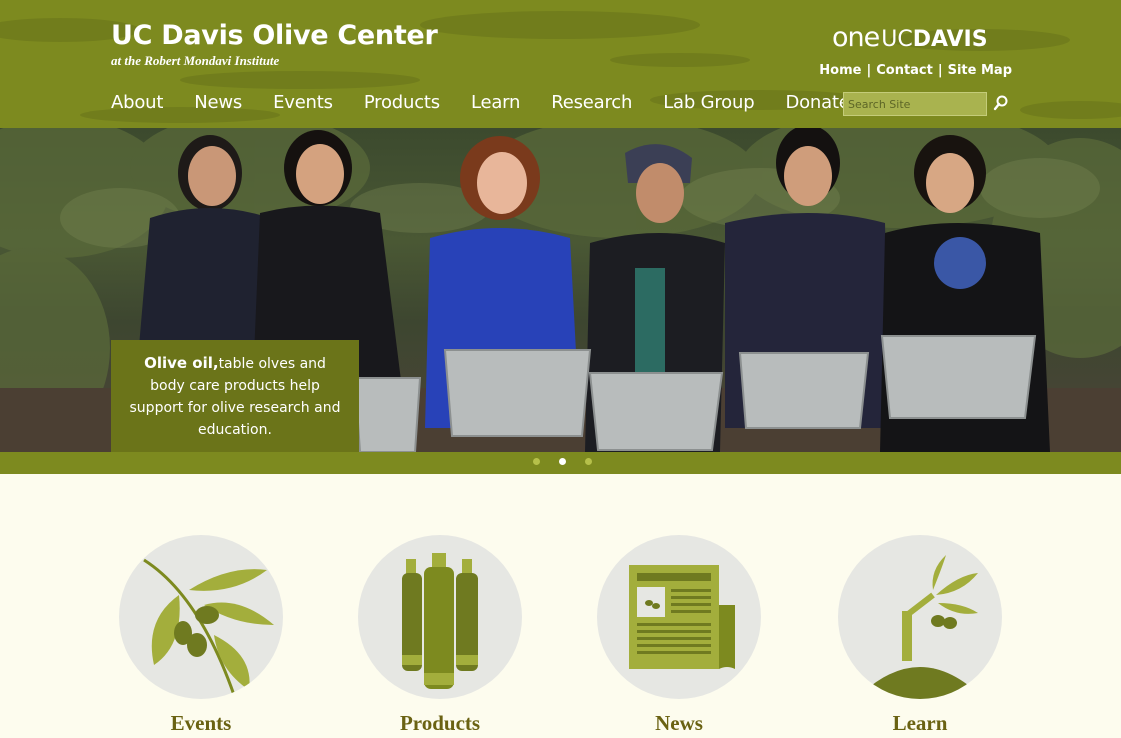  What do you see at coordinates (920, 723) in the screenshot?
I see `feature-label: Learn` at bounding box center [920, 723].